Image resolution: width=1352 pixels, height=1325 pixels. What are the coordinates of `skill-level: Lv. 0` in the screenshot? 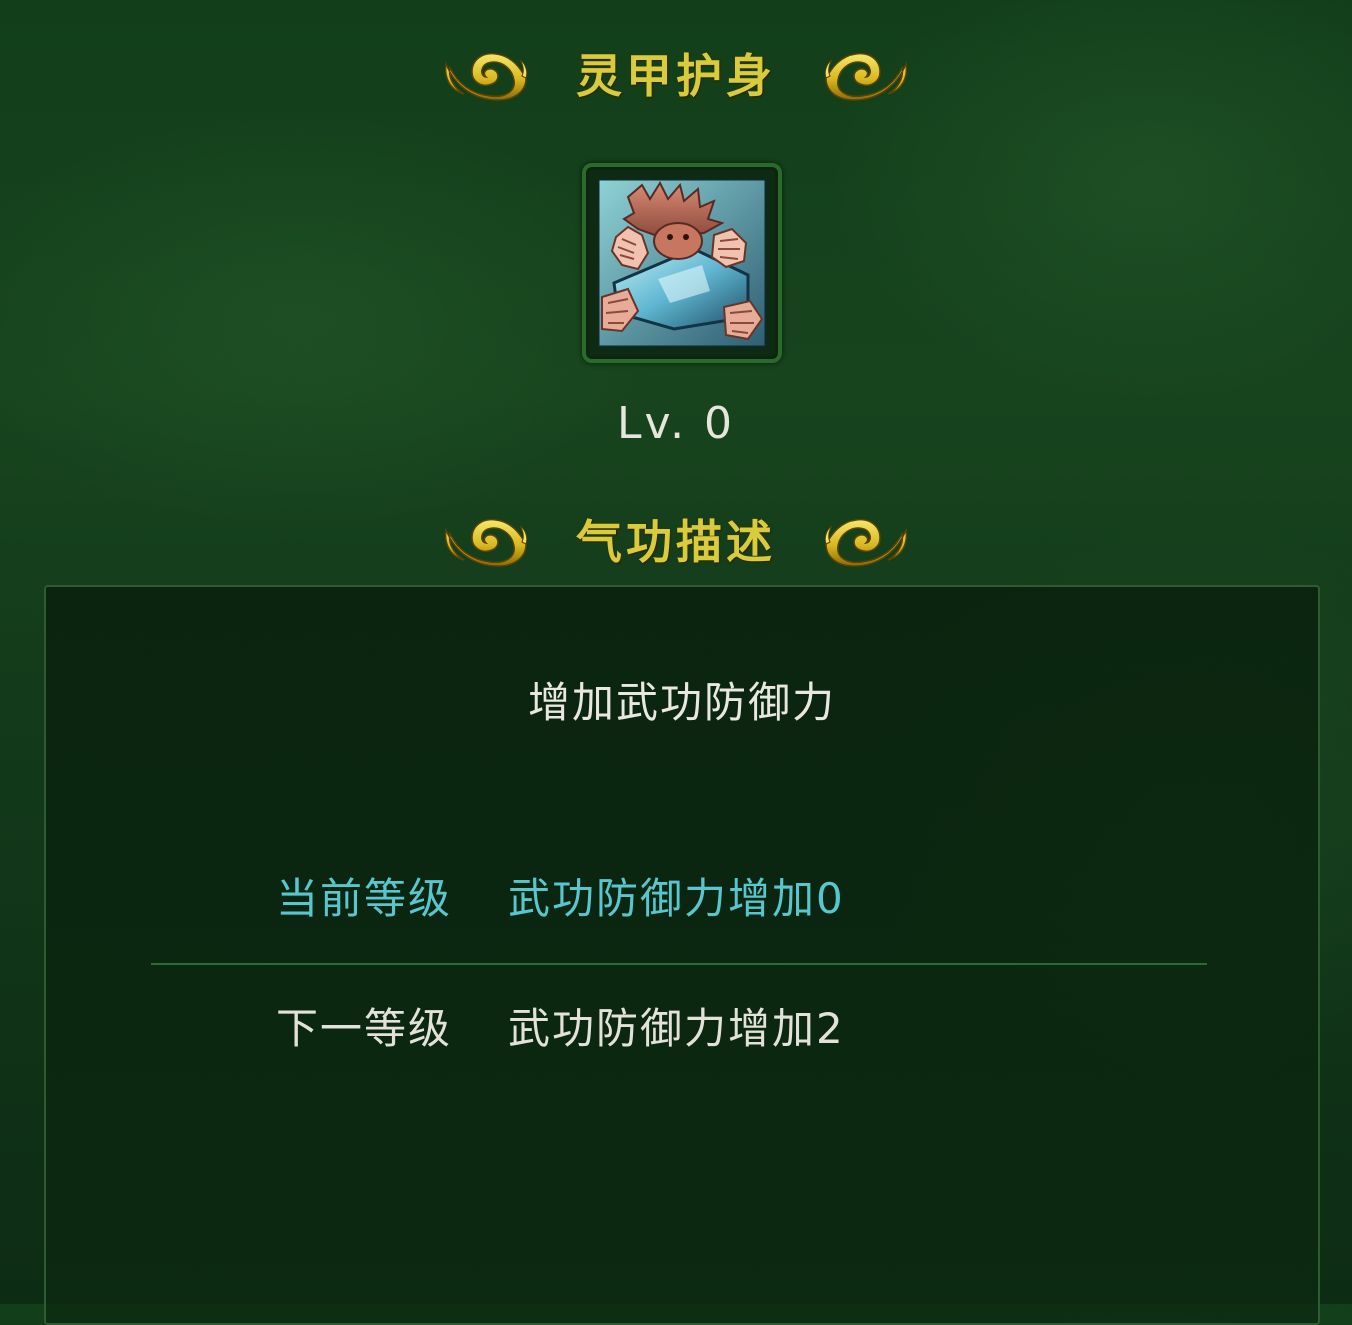 It's located at (676, 423).